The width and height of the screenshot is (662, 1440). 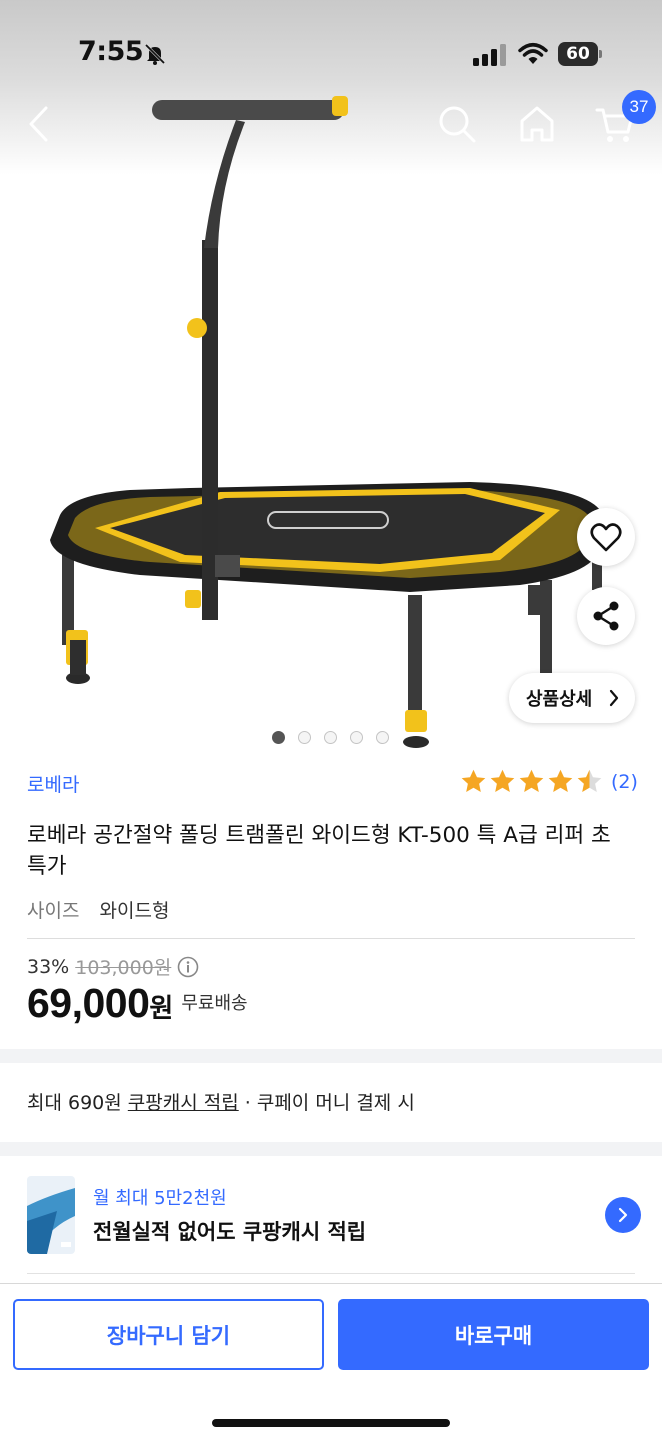 What do you see at coordinates (624, 781) in the screenshot?
I see `review-count: (2)` at bounding box center [624, 781].